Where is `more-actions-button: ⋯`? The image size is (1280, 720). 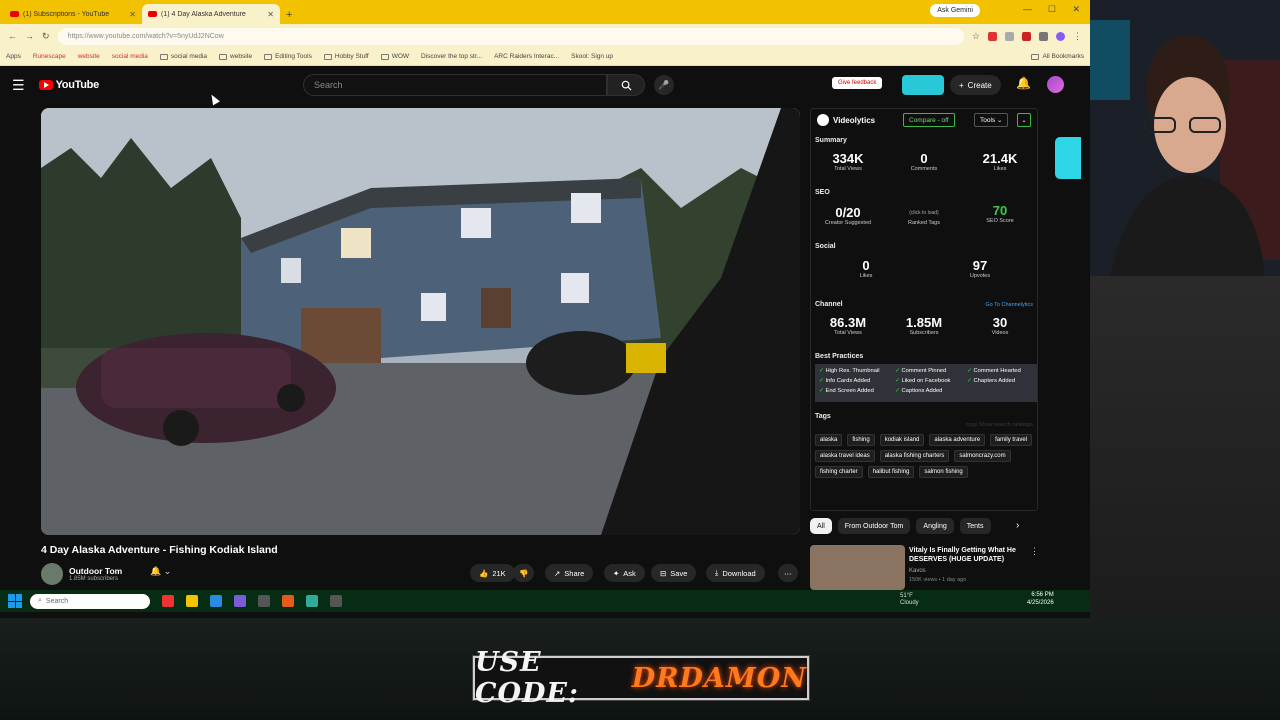 more-actions-button: ⋯ is located at coordinates (788, 573).